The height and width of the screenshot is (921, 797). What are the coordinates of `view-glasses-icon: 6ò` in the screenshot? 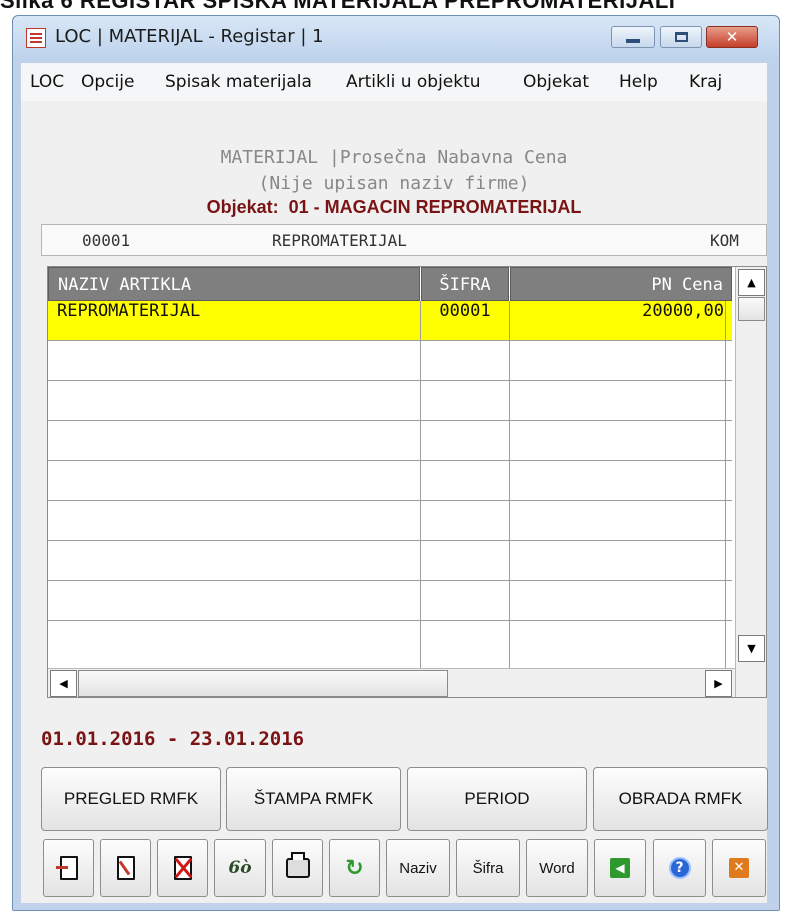 It's located at (240, 868).